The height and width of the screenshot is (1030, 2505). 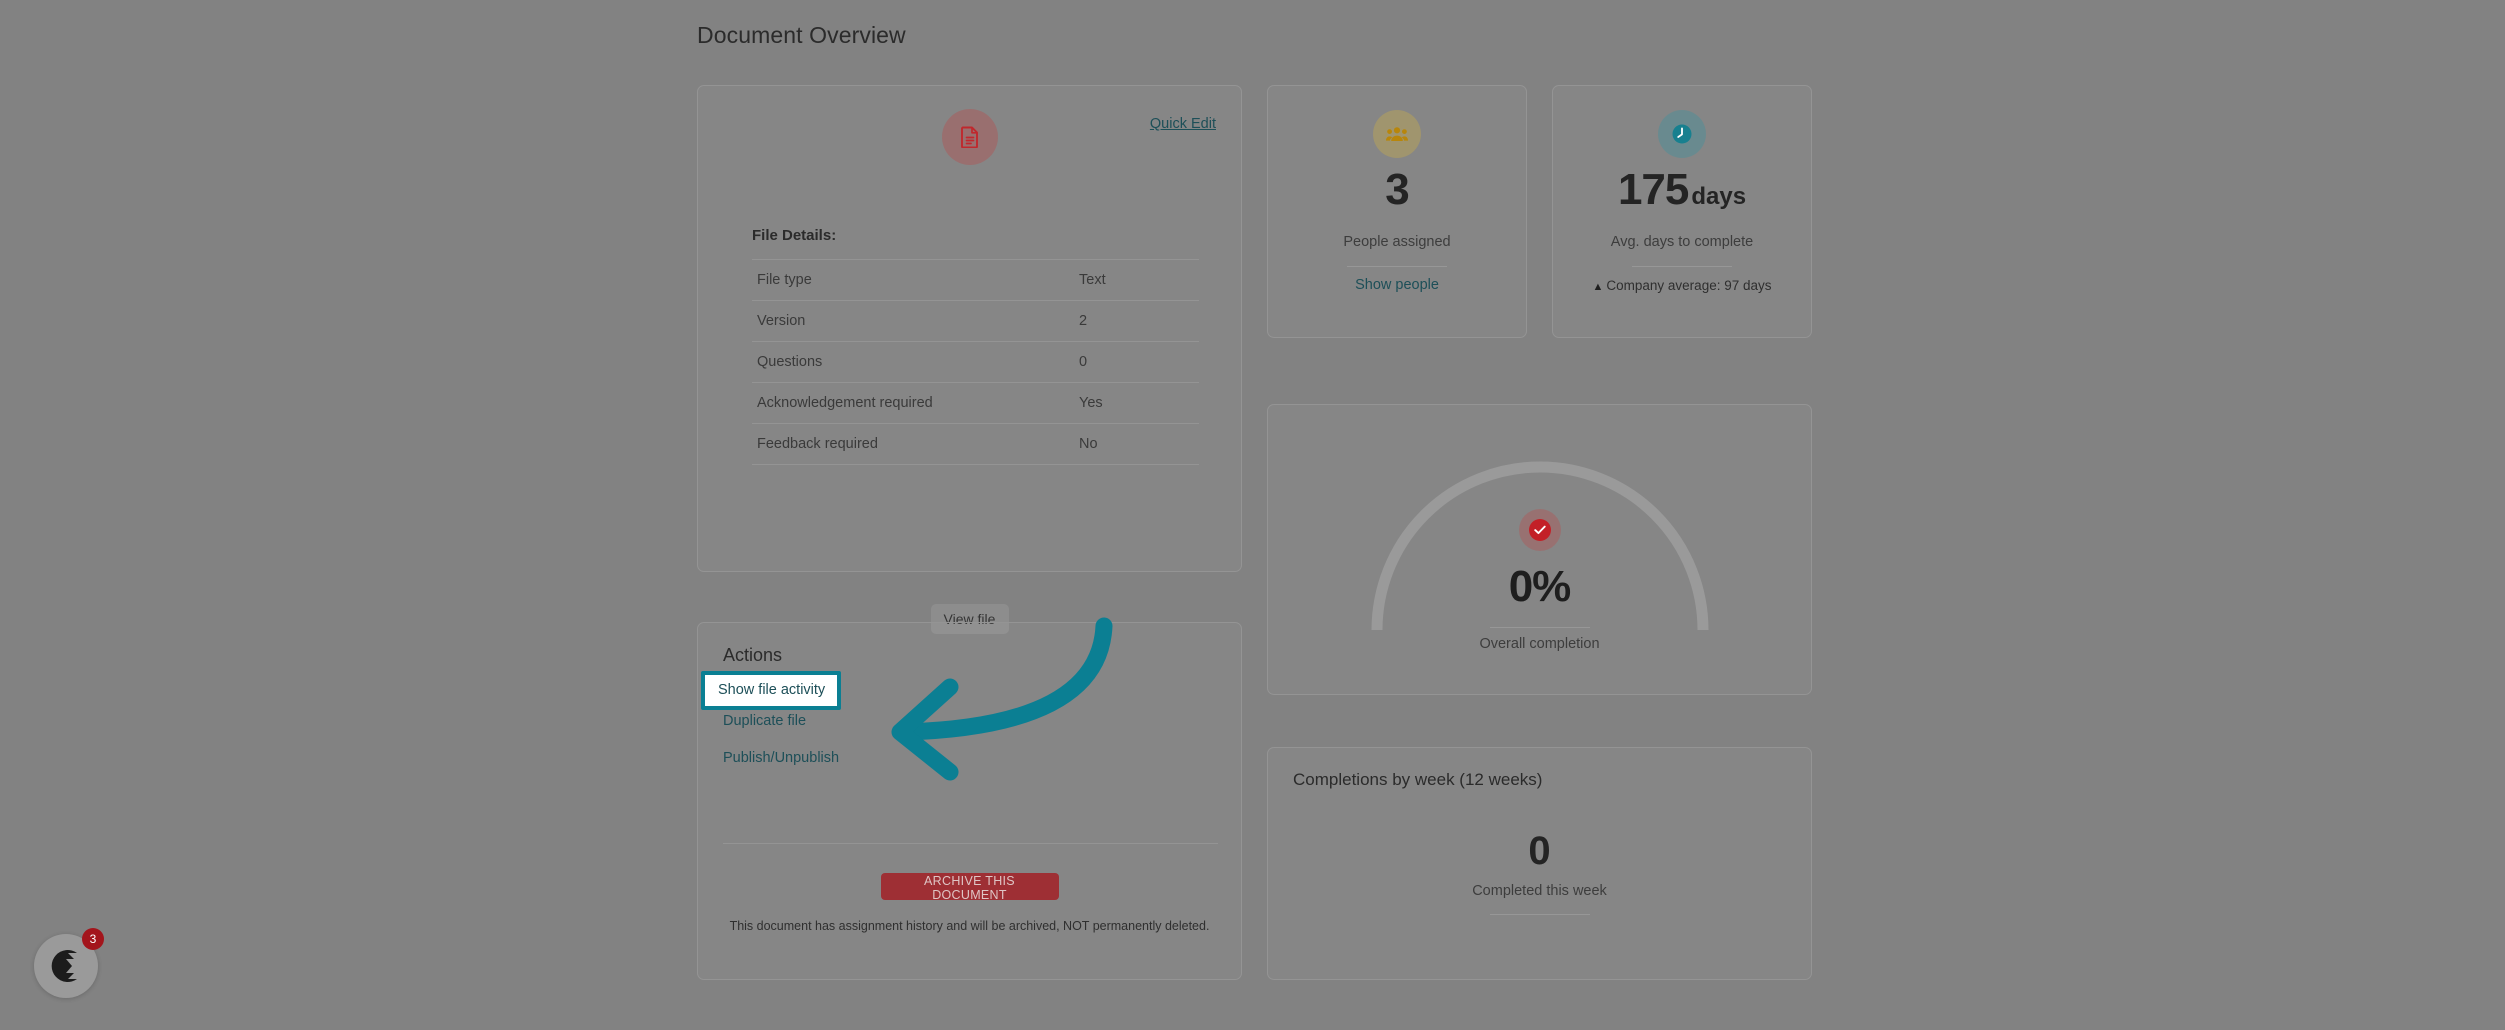 I want to click on overall-completion-label: Overall completion, so click(x=1539, y=644).